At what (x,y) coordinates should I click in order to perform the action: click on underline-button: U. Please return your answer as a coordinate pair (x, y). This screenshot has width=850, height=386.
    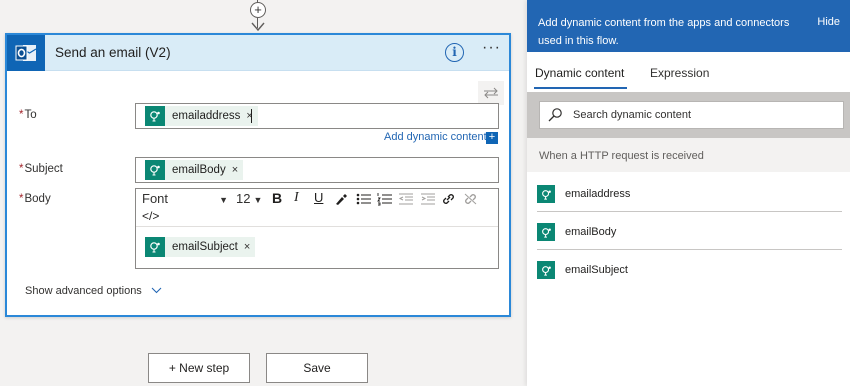
    Looking at the image, I should click on (318, 197).